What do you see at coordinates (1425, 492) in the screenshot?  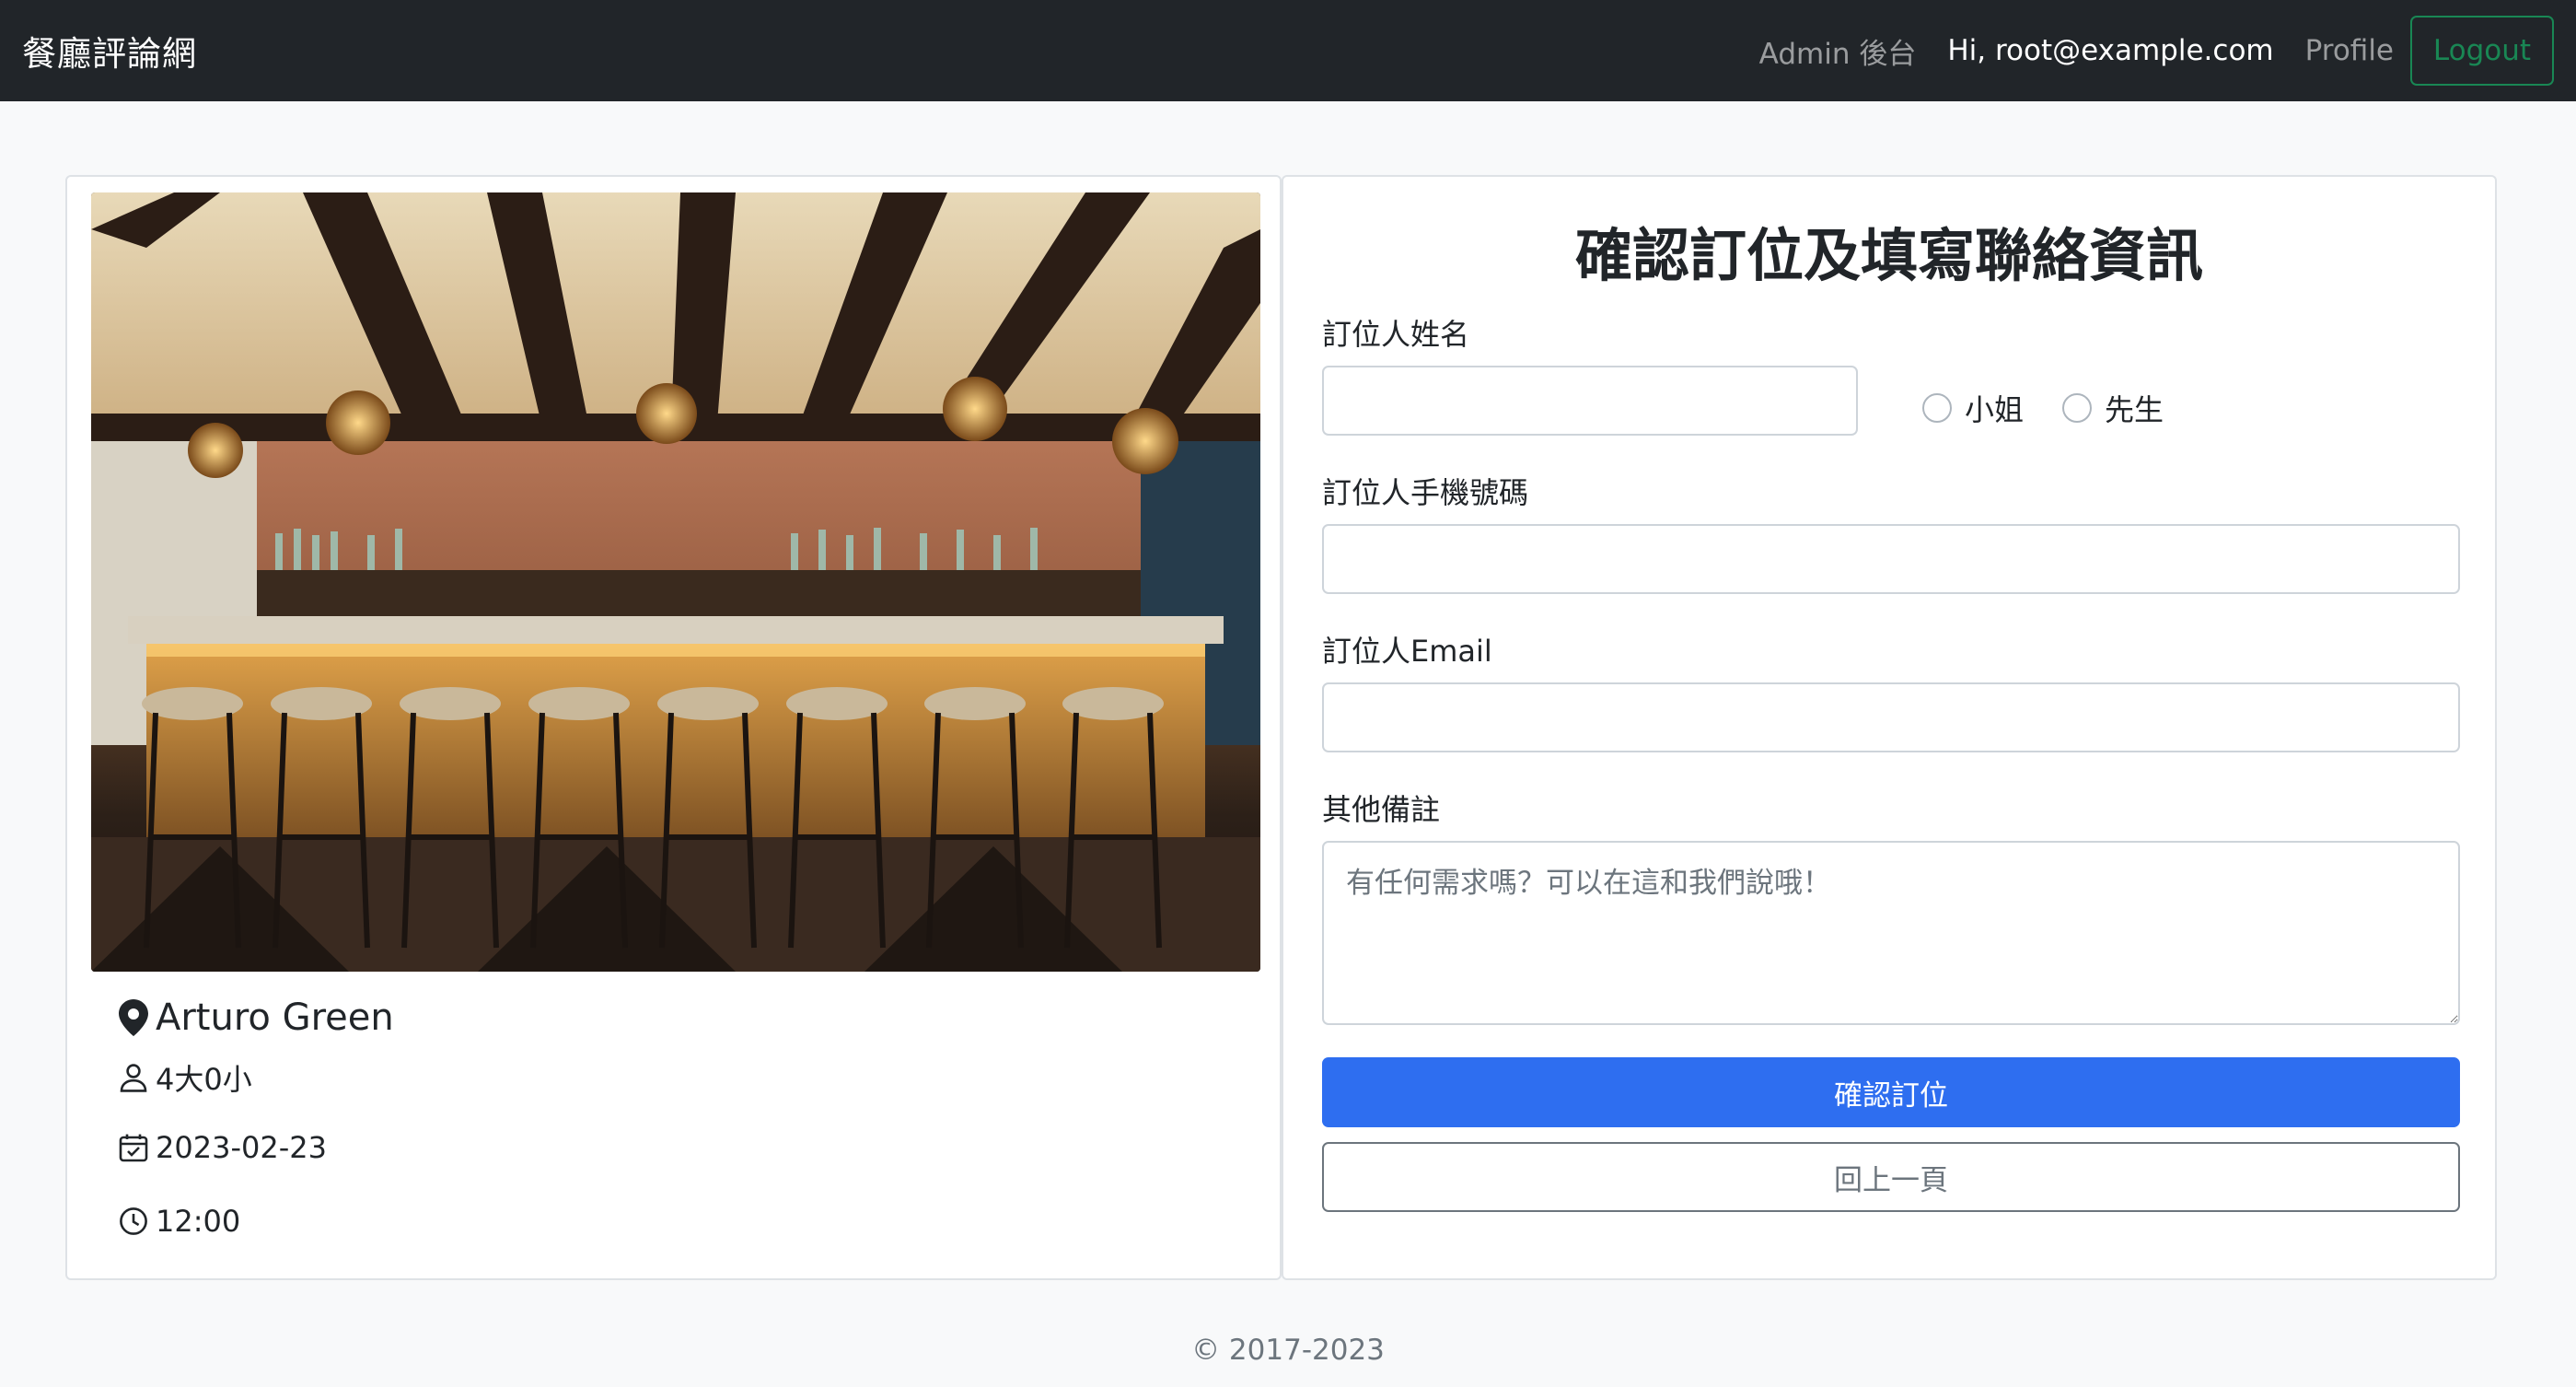 I see `phone-label: 訂位人手機號碼` at bounding box center [1425, 492].